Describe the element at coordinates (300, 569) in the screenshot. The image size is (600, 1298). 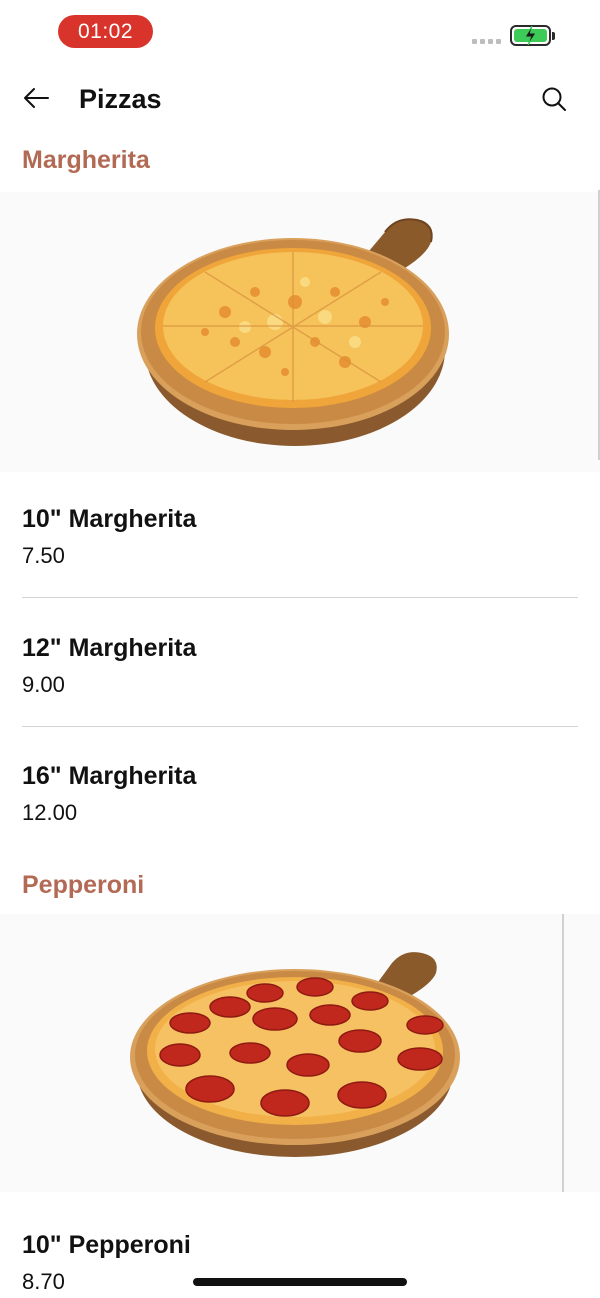
I see `menu-item: 10" Margherita 7.50` at that location.